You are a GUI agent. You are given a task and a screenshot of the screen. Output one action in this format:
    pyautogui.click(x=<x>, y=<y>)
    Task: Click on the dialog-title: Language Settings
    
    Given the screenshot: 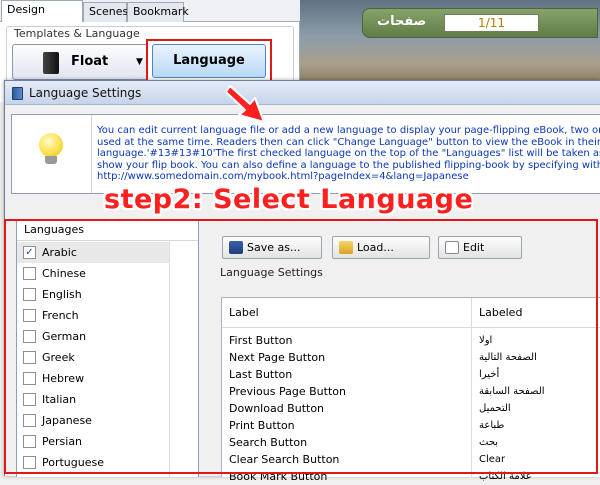 What is the action you would take?
    pyautogui.click(x=85, y=93)
    